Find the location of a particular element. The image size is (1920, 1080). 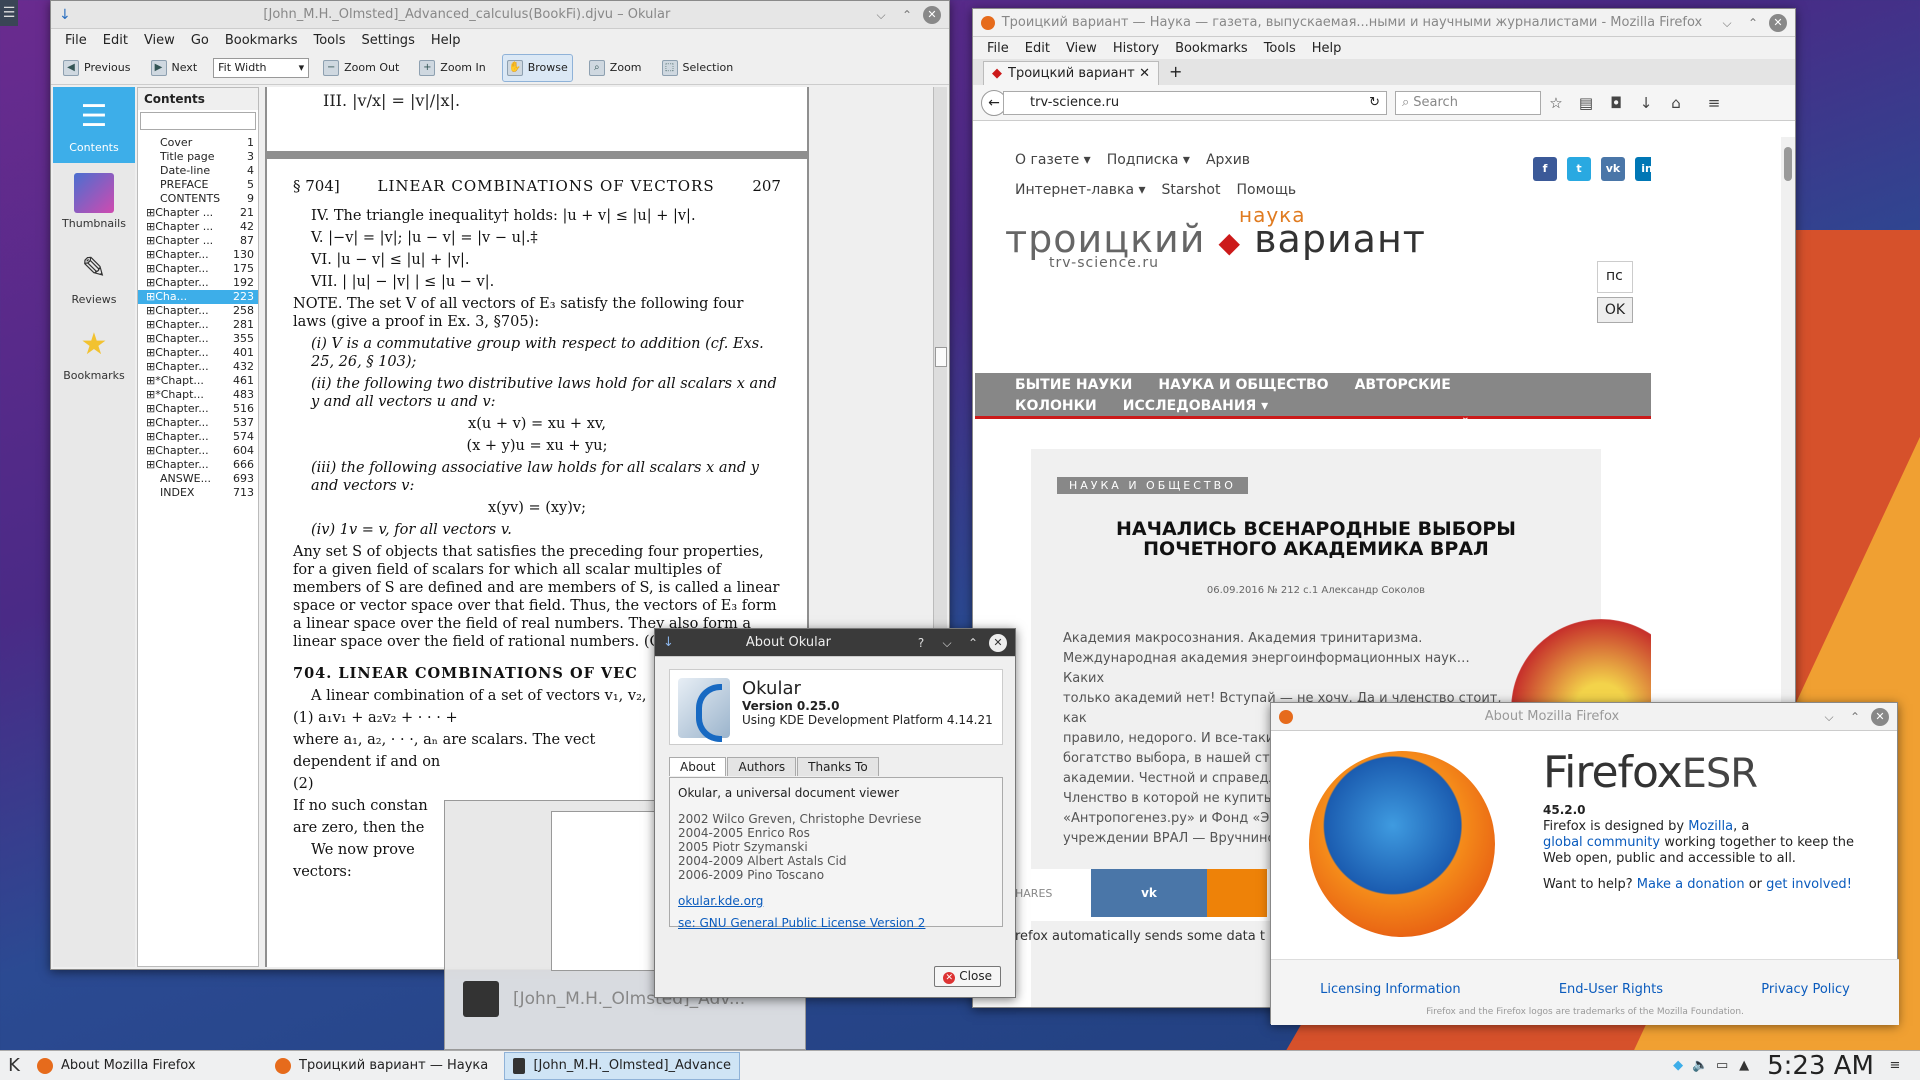

toc-item: ⊞ Chapter ... 87 is located at coordinates (198, 241).